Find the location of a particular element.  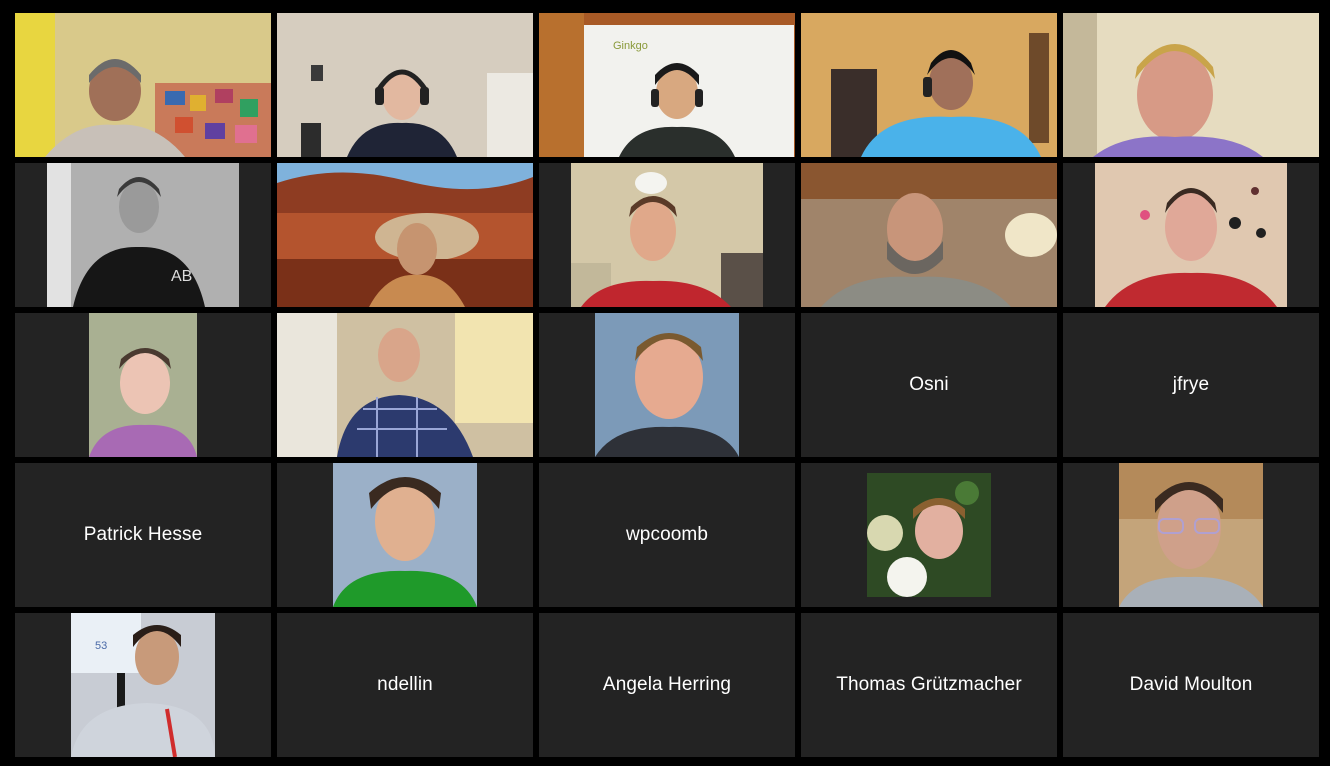

participant-name: wpcoomb is located at coordinates (667, 534).